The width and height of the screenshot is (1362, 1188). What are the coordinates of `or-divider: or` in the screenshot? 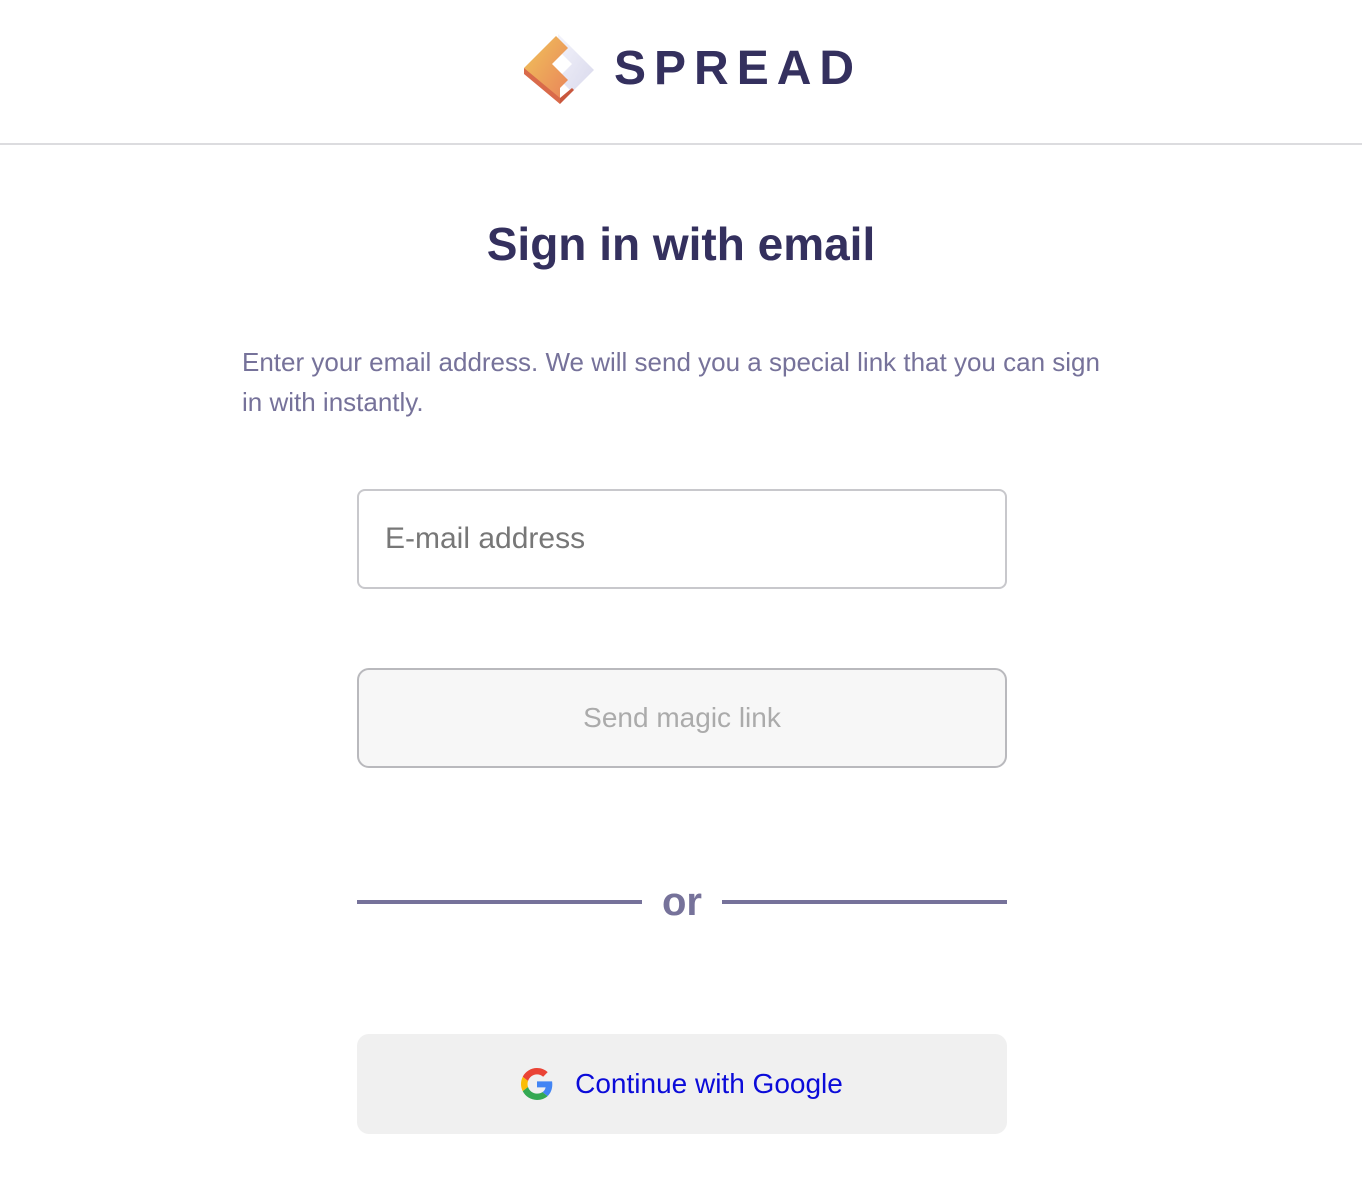 It's located at (682, 902).